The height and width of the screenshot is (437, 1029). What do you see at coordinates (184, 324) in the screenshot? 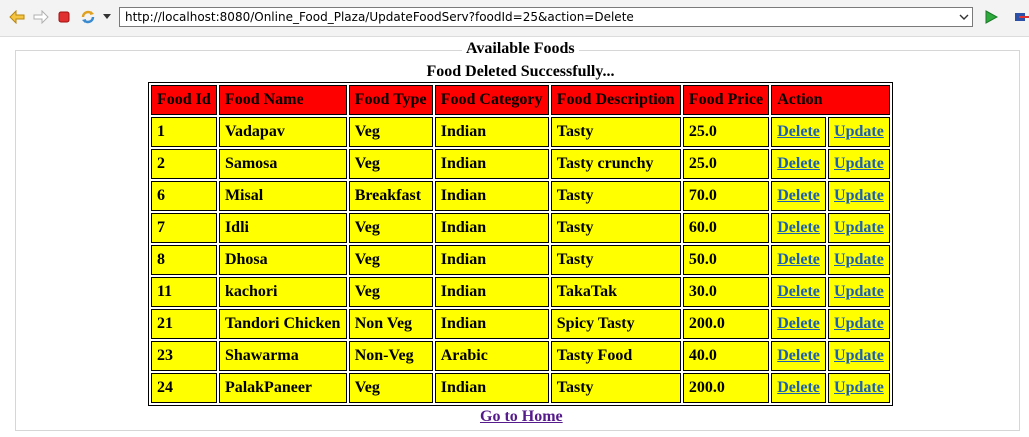
I see `cell-food-id: 21` at bounding box center [184, 324].